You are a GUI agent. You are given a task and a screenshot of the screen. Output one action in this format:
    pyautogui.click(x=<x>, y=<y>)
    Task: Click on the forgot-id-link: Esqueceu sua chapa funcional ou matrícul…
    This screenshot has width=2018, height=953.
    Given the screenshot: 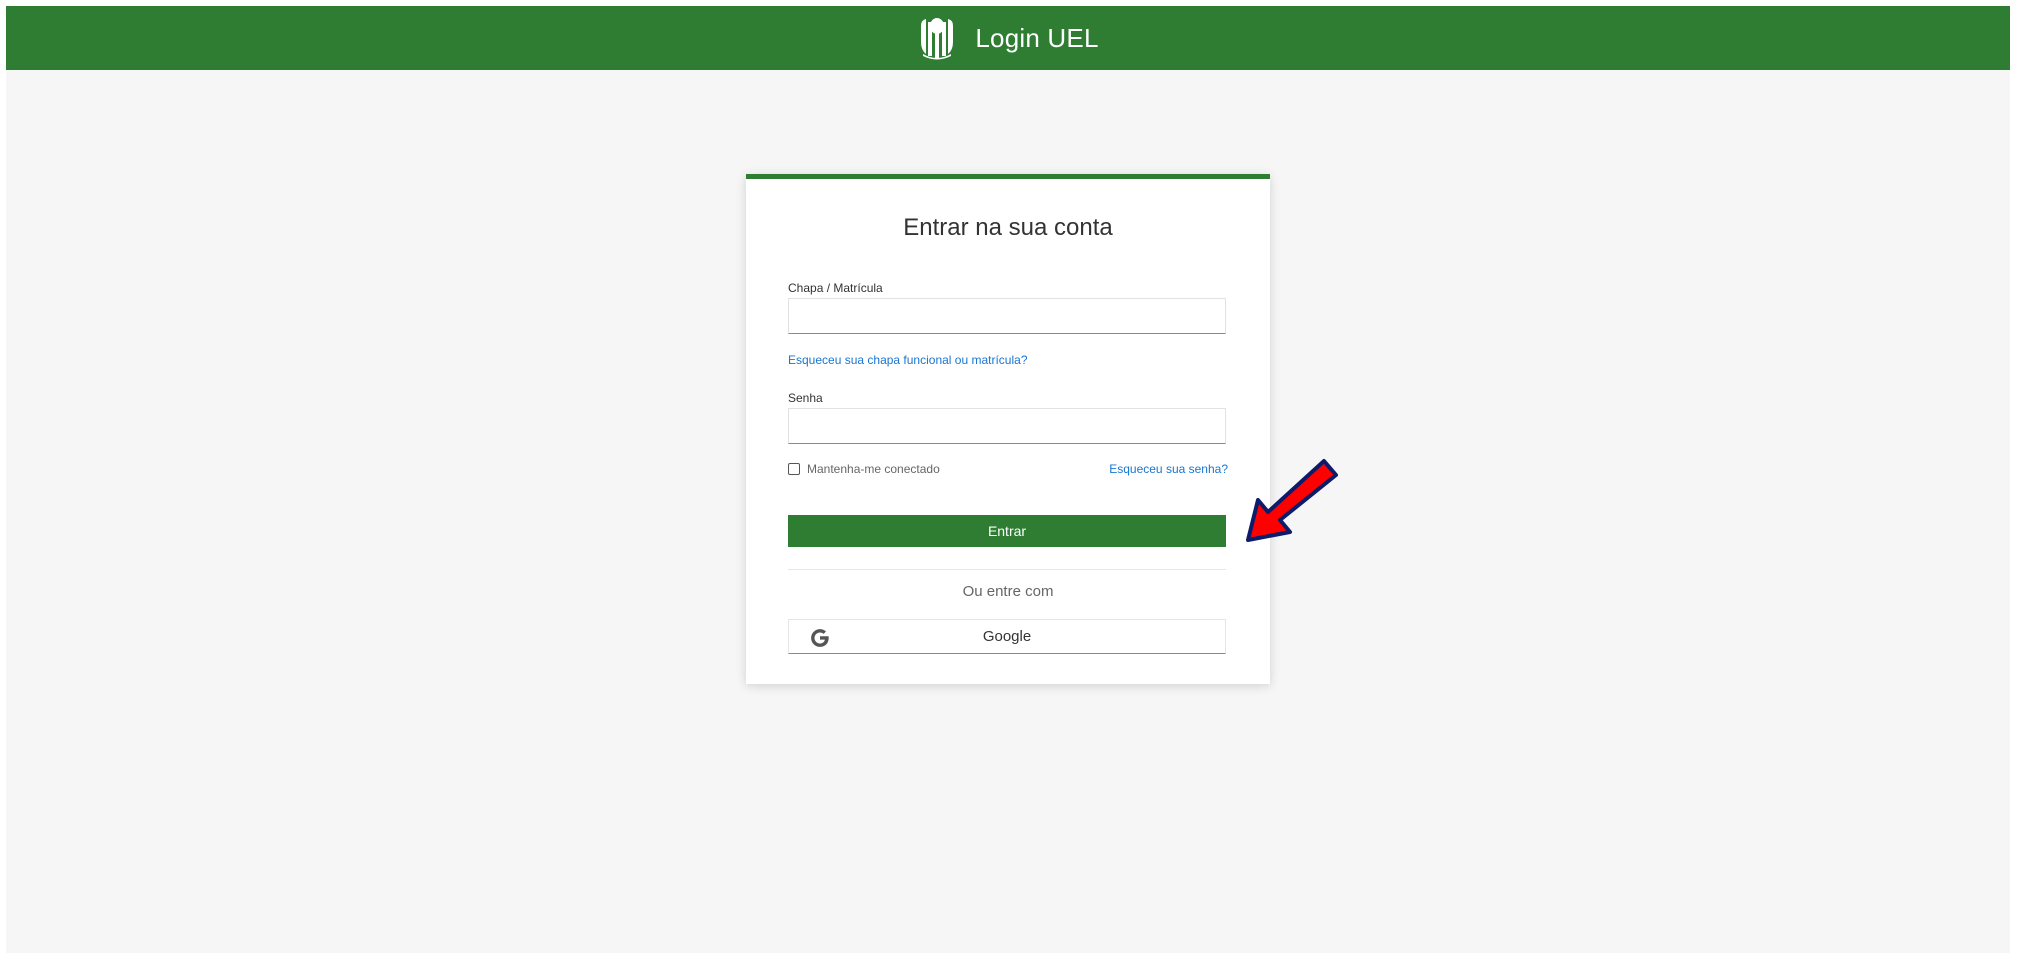 What is the action you would take?
    pyautogui.click(x=908, y=360)
    